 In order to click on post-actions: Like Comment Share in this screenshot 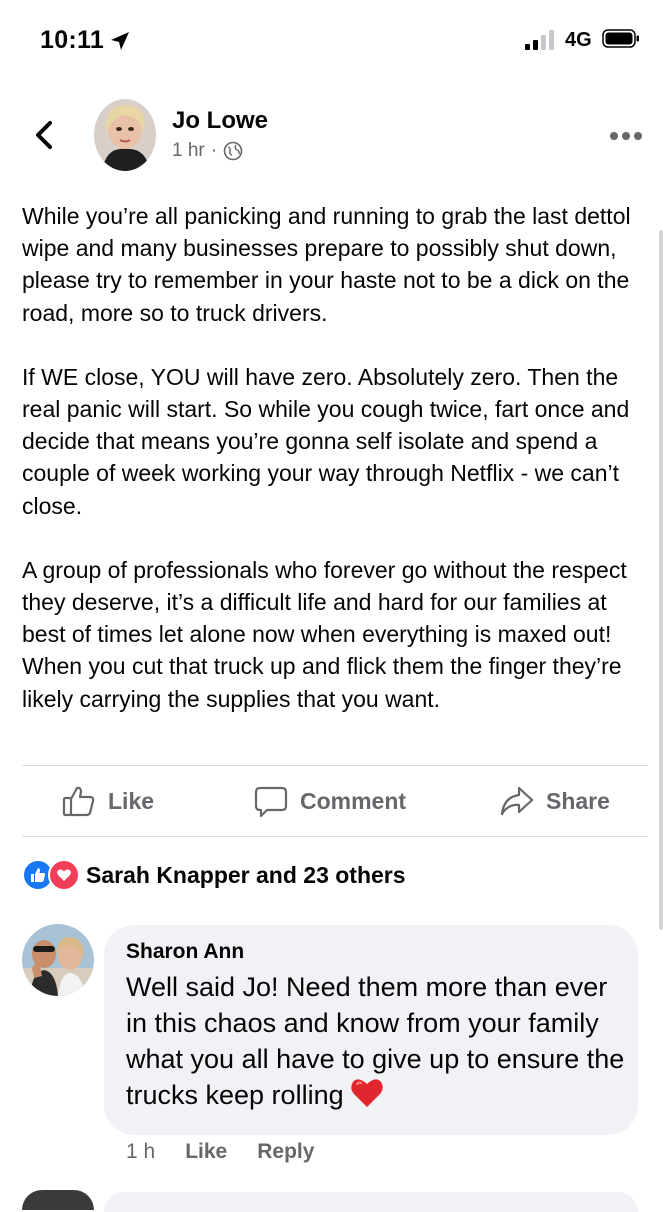, I will do `click(335, 802)`.